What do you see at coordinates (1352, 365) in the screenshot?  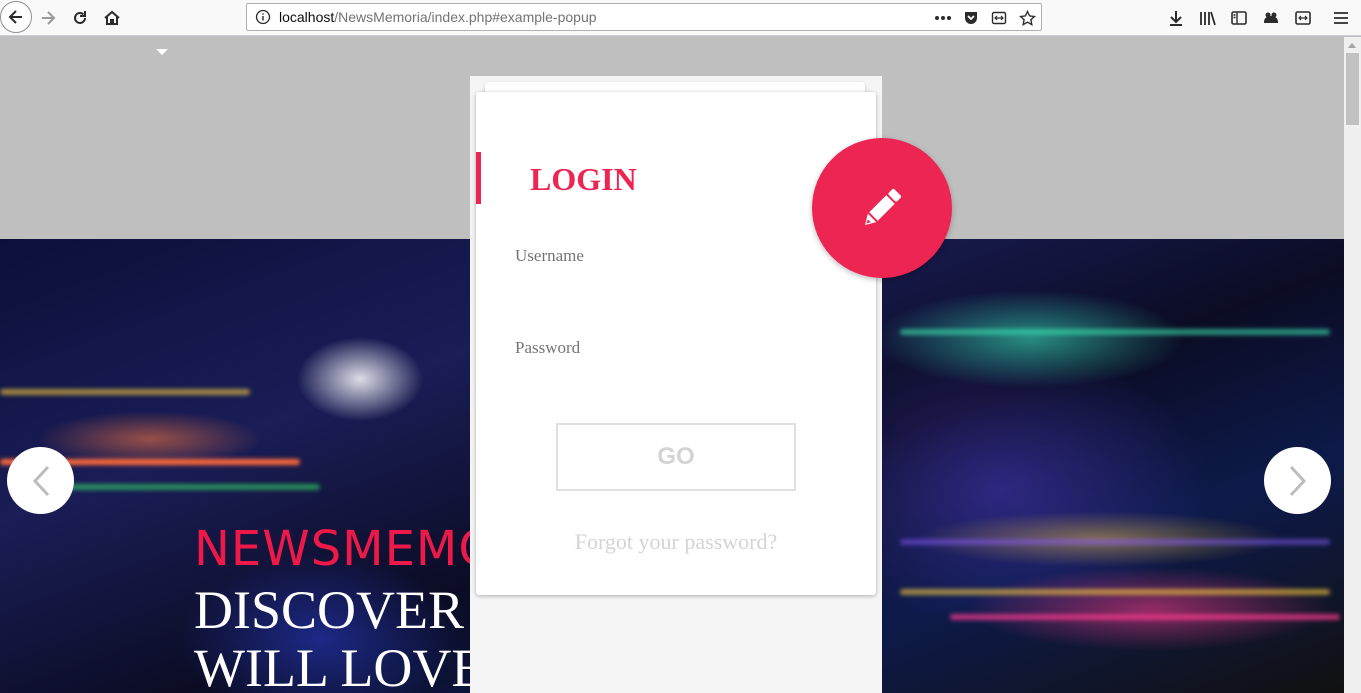 I see `page-scrollbar` at bounding box center [1352, 365].